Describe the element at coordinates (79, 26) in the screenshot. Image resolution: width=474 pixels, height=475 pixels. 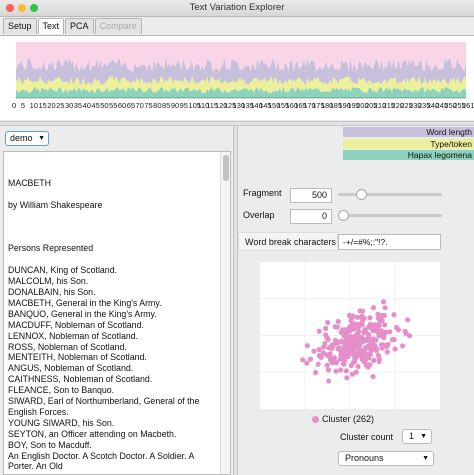
I see `tab-pca: PCA` at that location.